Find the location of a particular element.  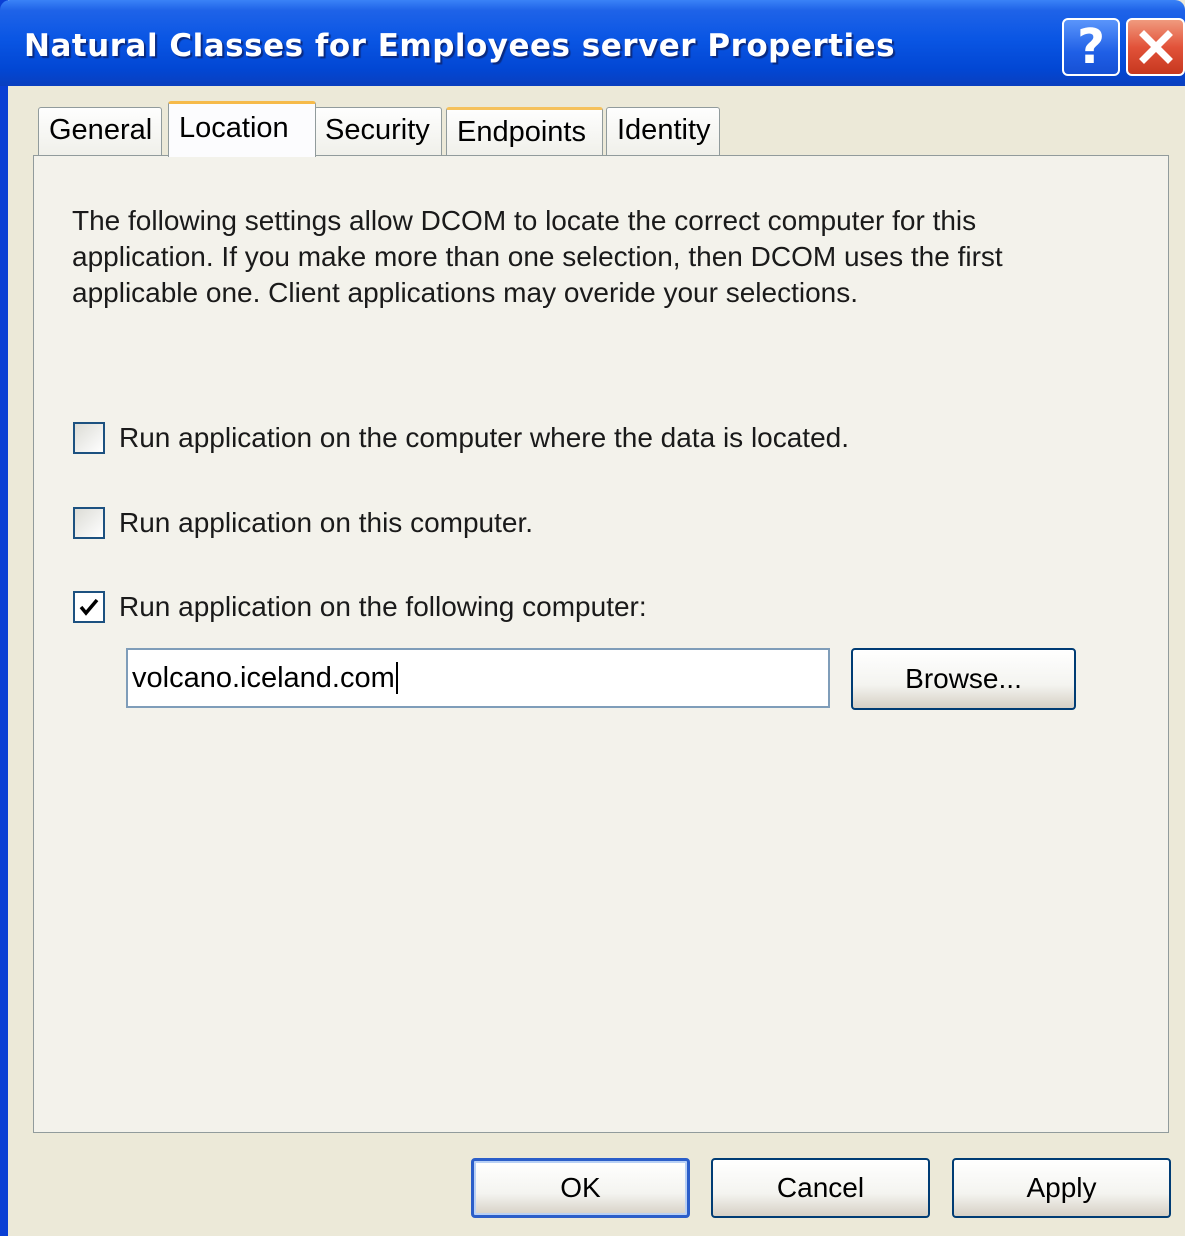

option-following-computer-checkbox is located at coordinates (89, 607).